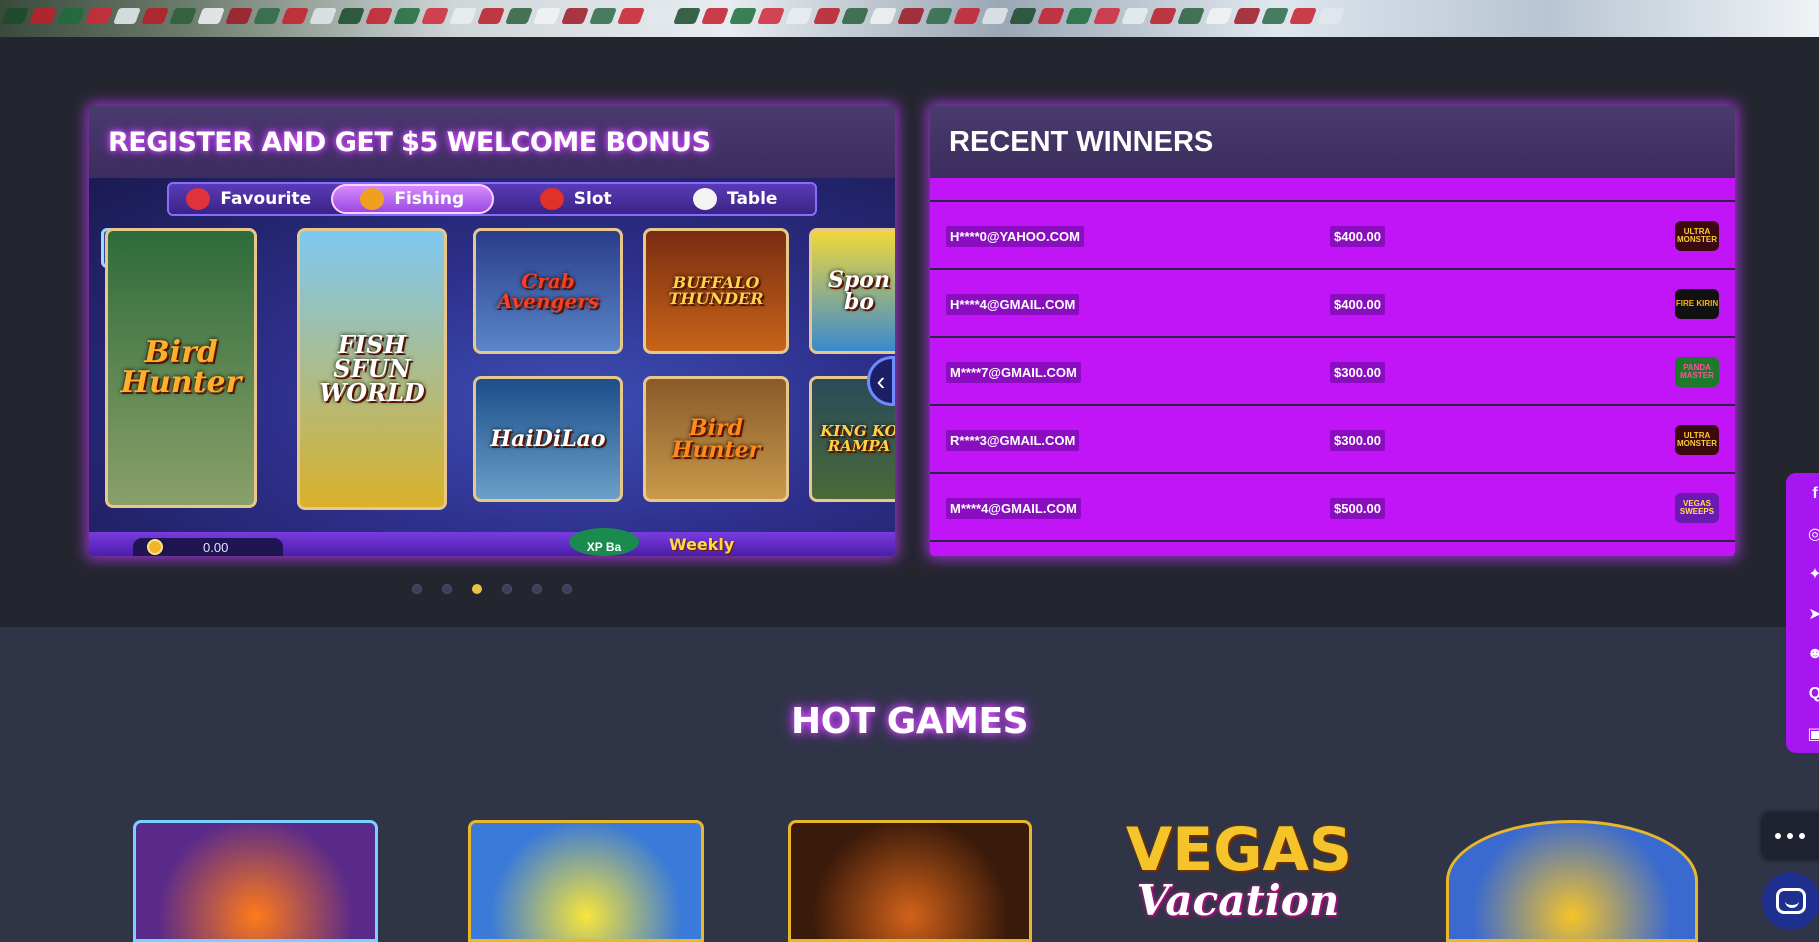 The image size is (1819, 942). Describe the element at coordinates (155, 547) in the screenshot. I see `coin-icon` at that location.